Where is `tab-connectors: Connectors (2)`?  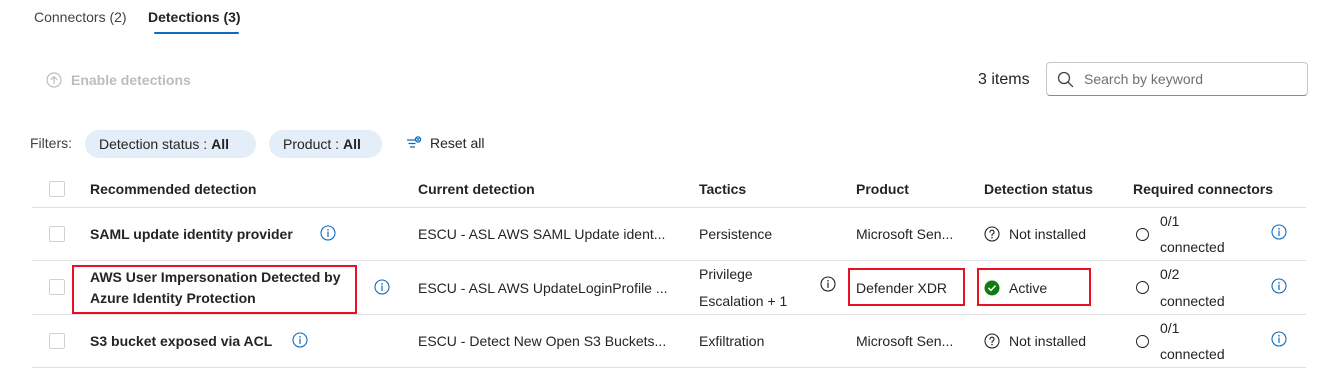 tab-connectors: Connectors (2) is located at coordinates (80, 17).